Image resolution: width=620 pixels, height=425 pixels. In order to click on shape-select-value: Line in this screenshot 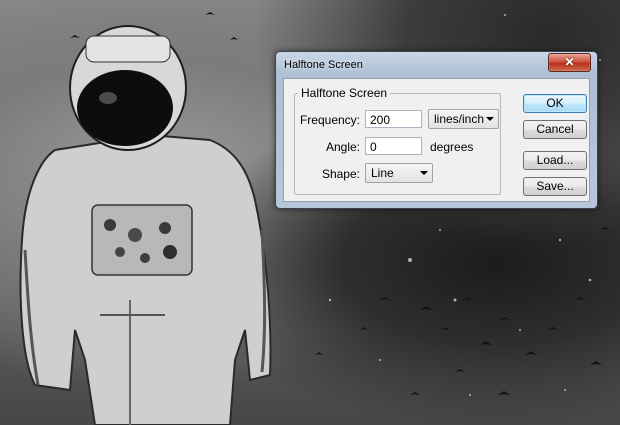, I will do `click(382, 173)`.